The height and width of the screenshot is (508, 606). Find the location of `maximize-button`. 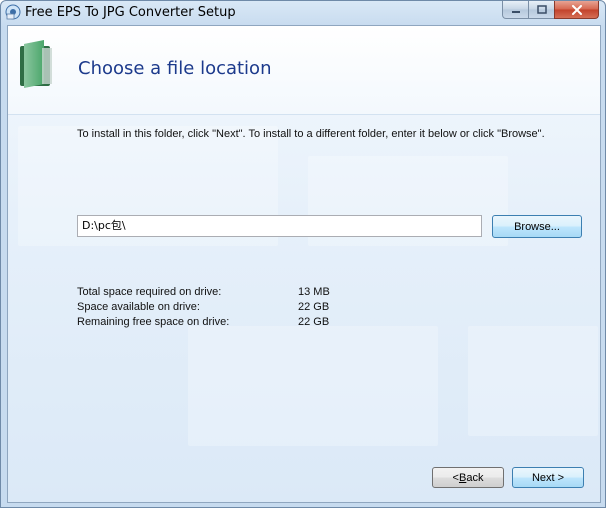

maximize-button is located at coordinates (541, 10).